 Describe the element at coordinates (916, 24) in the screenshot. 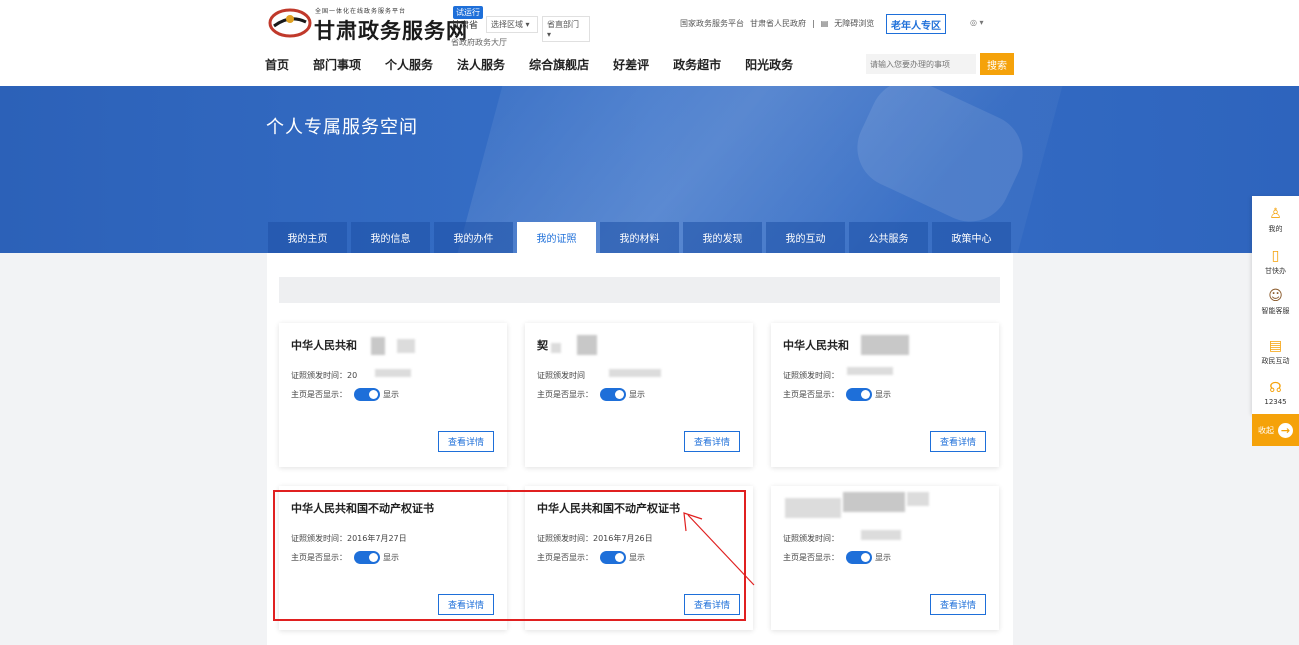

I see `elder-zone-button: 老年人专区` at that location.